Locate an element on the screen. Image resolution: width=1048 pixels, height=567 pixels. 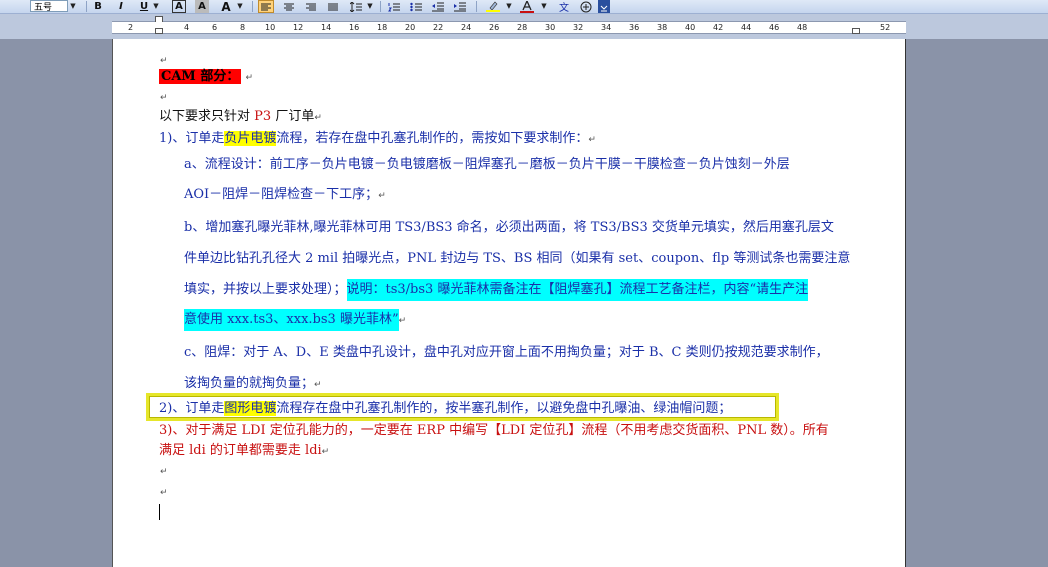
item-3-line-2: 满足 ldi 的订单都需要走 ldi↵ is located at coordinates (244, 451).